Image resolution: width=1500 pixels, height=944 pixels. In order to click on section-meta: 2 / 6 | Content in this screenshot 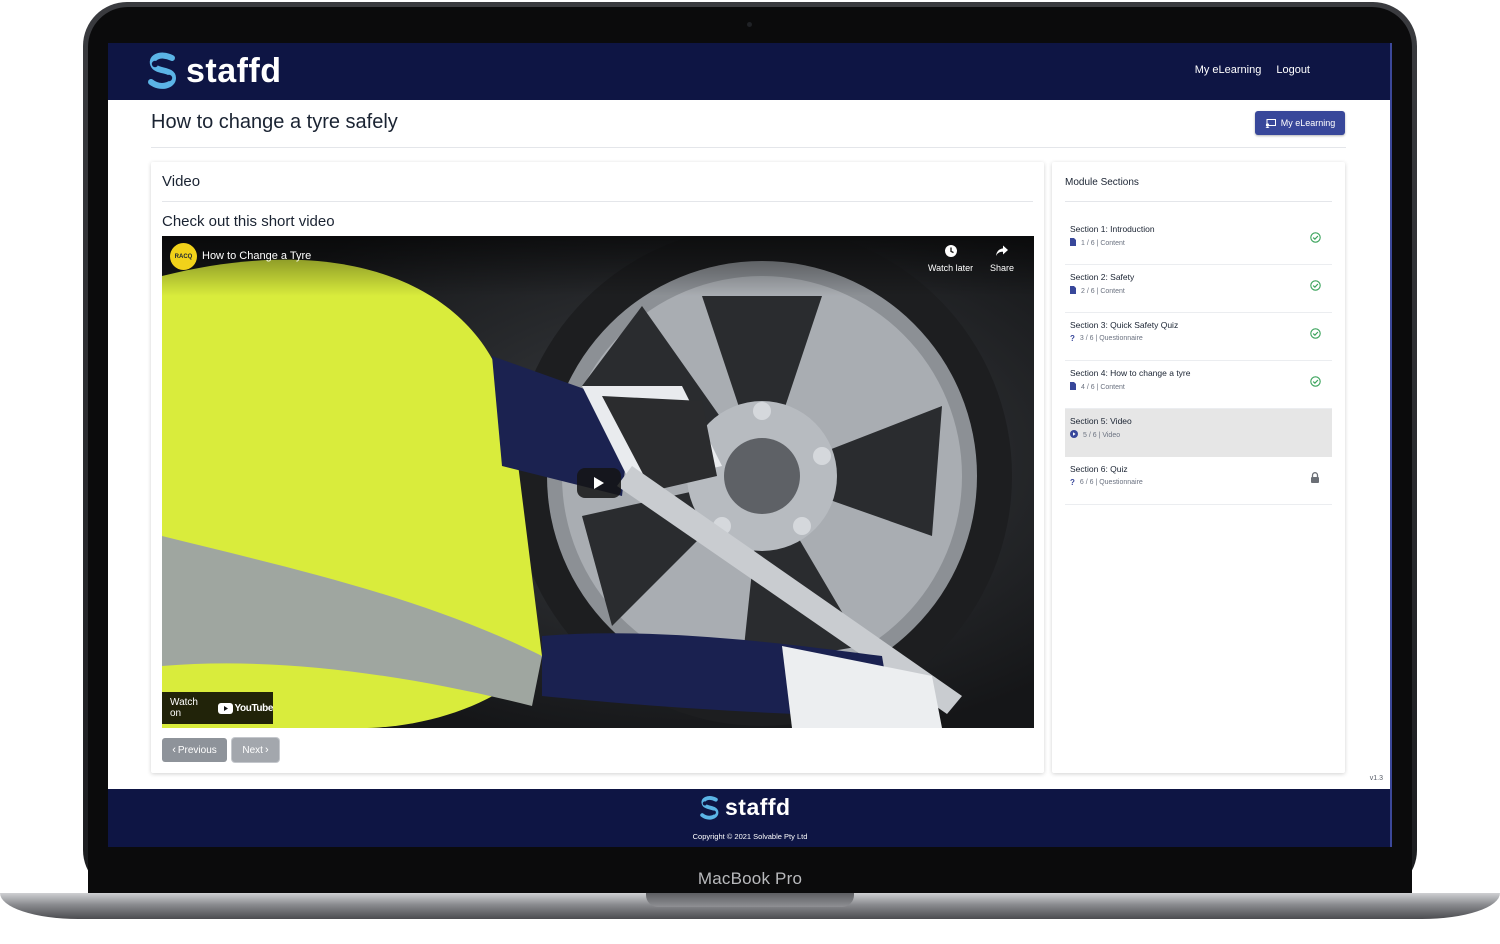, I will do `click(1097, 291)`.